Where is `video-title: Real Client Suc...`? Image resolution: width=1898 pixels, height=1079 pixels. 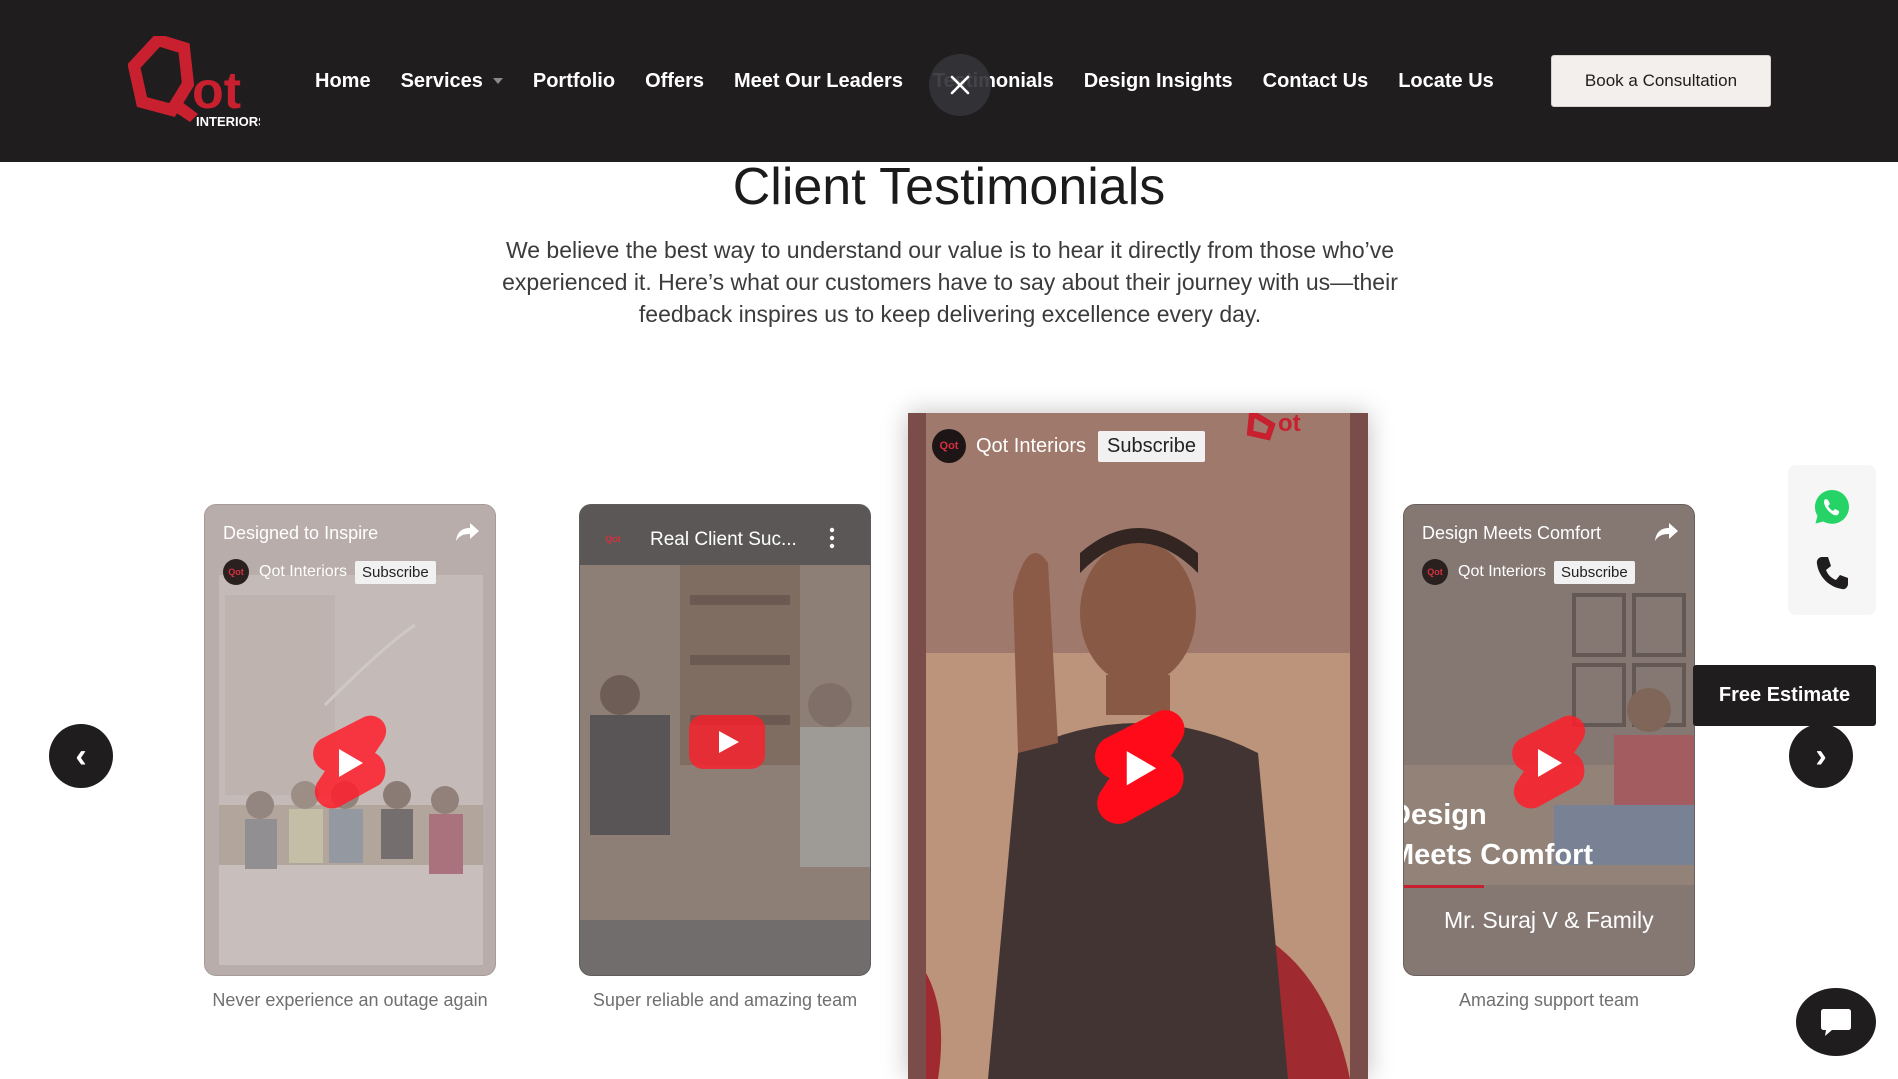
video-title: Real Client Suc... is located at coordinates (723, 539).